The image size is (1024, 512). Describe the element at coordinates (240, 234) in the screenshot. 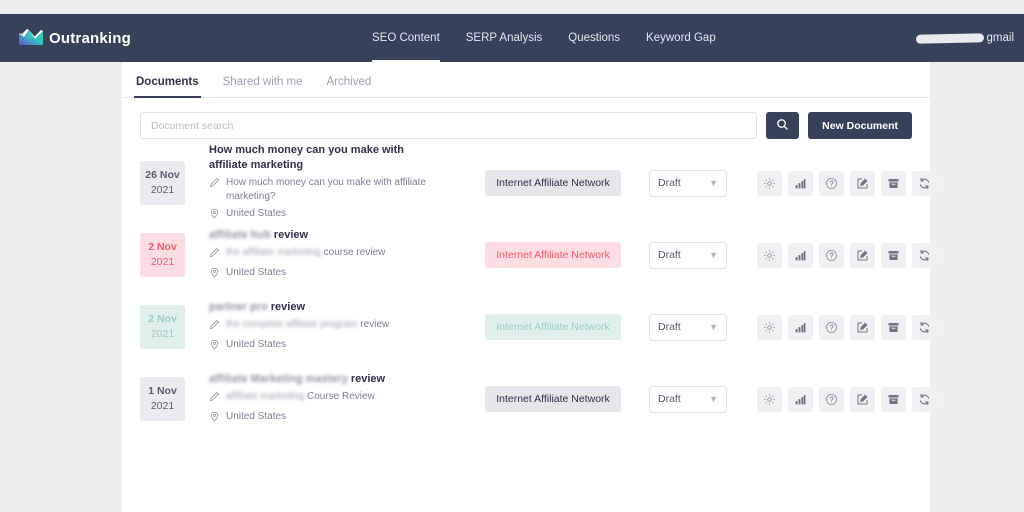

I see `document-title-redacted: affiliate hub` at that location.